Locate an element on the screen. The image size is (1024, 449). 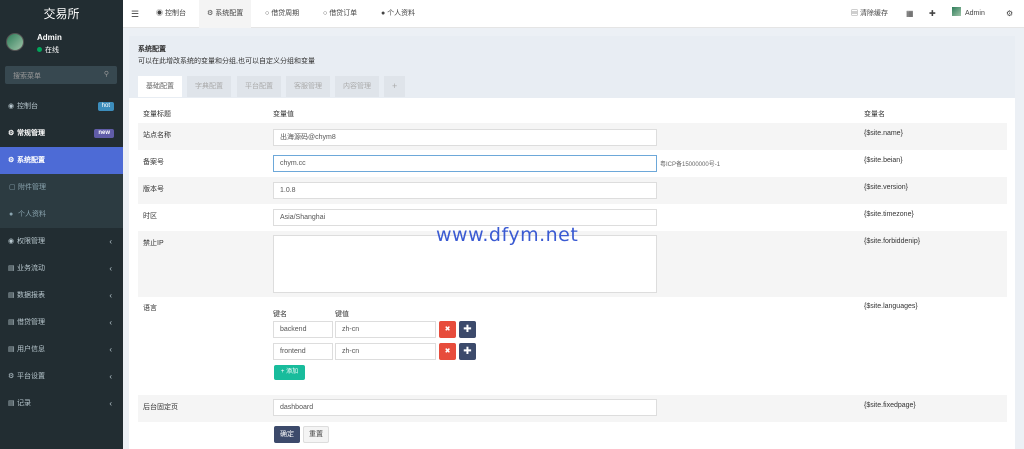
row-varname: {$site.forbiddenip} is located at coordinates (892, 241).